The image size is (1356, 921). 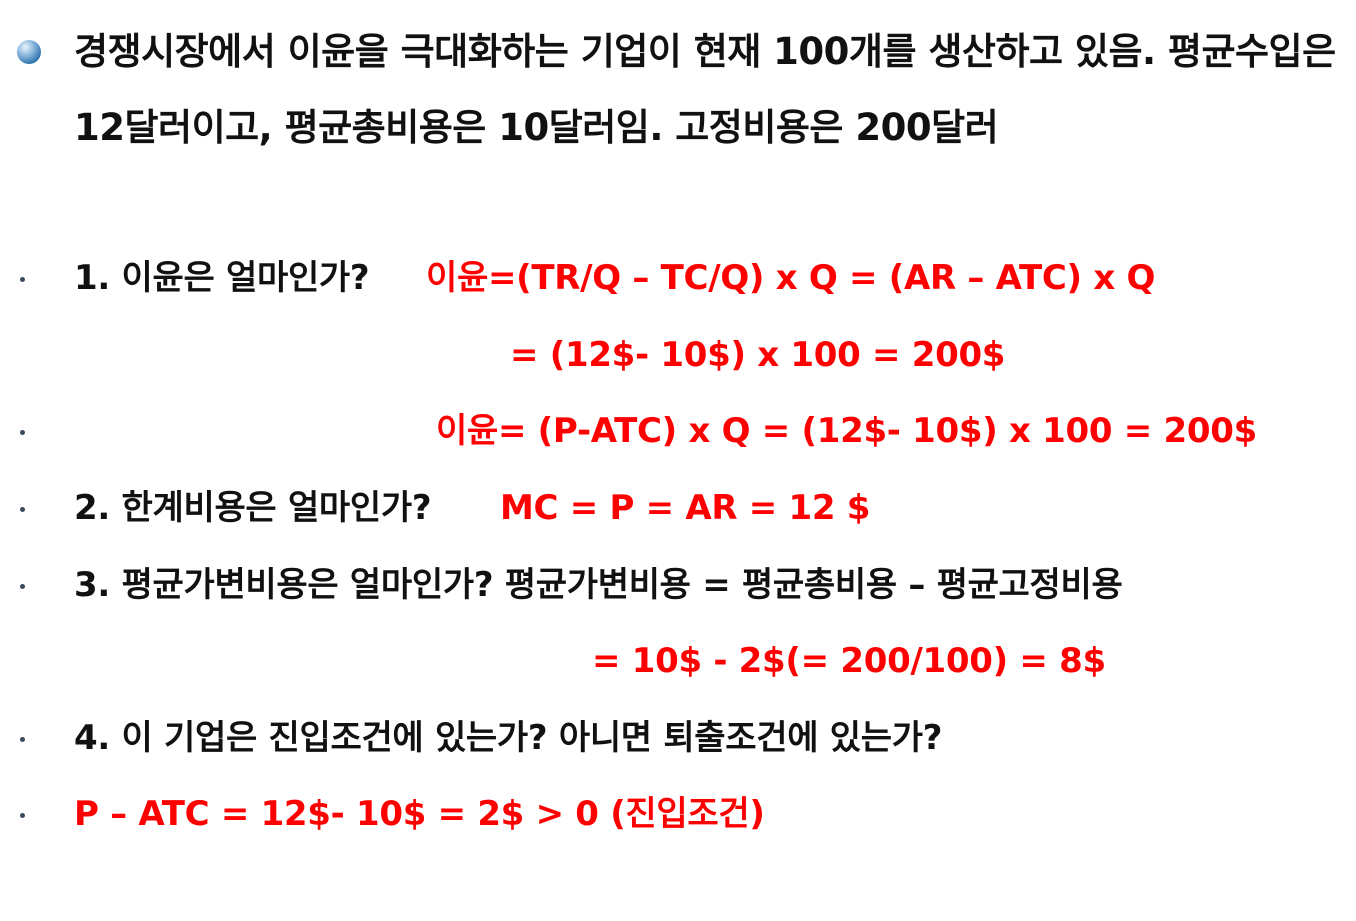 What do you see at coordinates (598, 585) in the screenshot?
I see `question-3-text: 3. 평균가변비용은 얼마인가? 평균가변비용 = 평균총비용 – 평균고정비용` at bounding box center [598, 585].